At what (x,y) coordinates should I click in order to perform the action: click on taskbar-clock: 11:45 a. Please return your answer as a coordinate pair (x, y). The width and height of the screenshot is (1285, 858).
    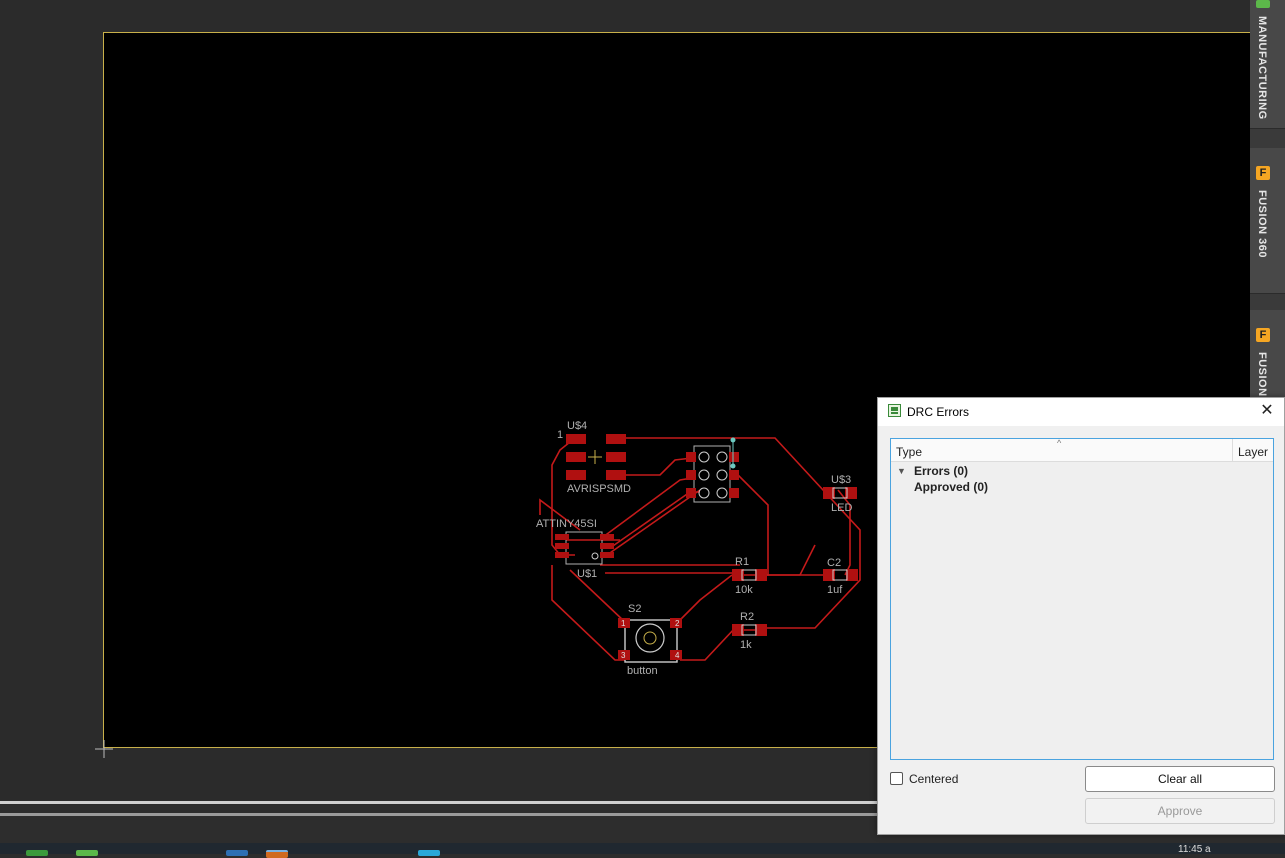
    Looking at the image, I should click on (1194, 849).